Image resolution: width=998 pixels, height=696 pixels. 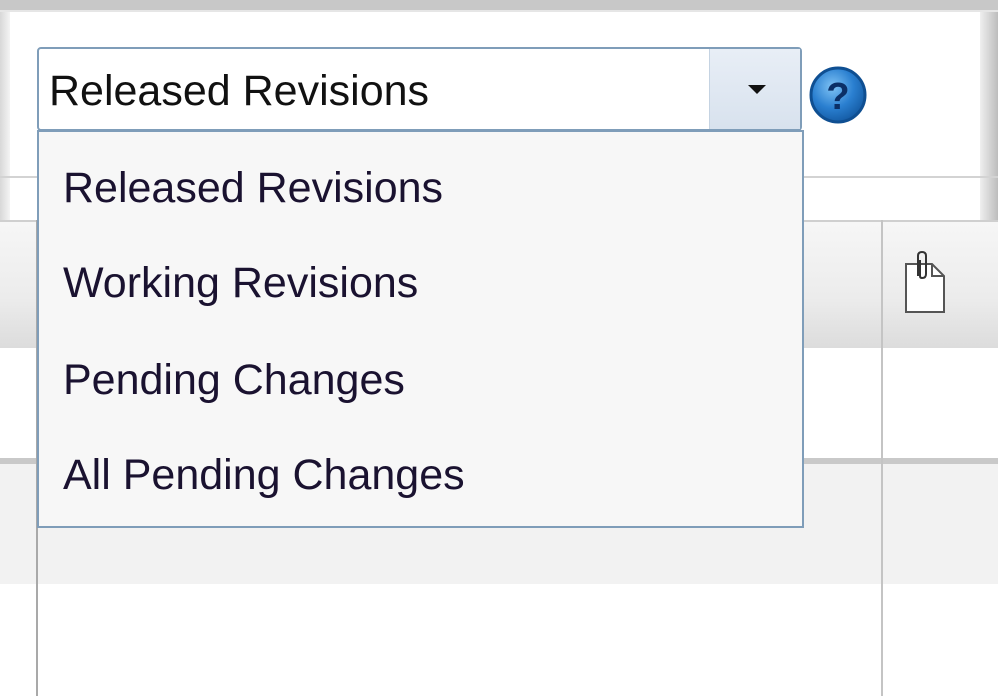 I want to click on window-top-border, so click(x=499, y=5).